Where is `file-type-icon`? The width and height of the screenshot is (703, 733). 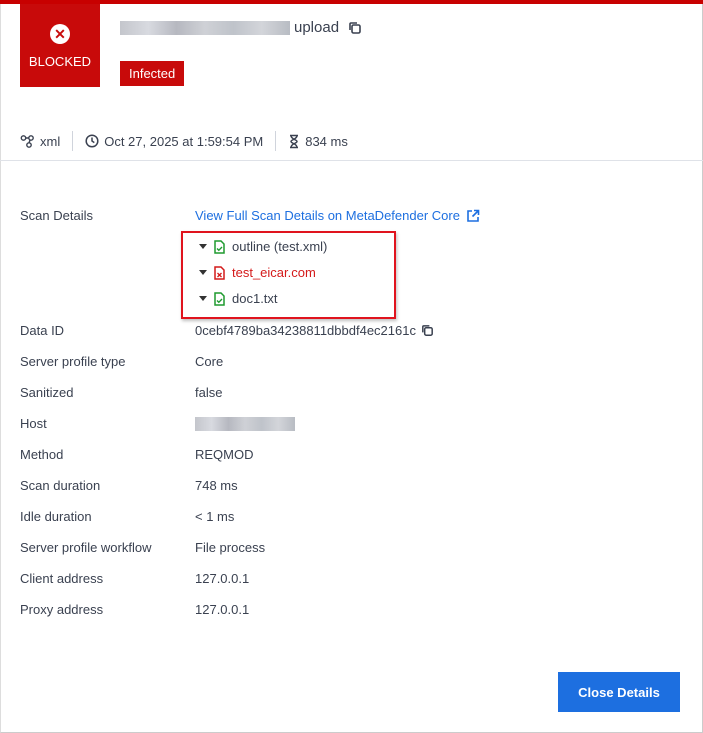
file-type-icon is located at coordinates (27, 141).